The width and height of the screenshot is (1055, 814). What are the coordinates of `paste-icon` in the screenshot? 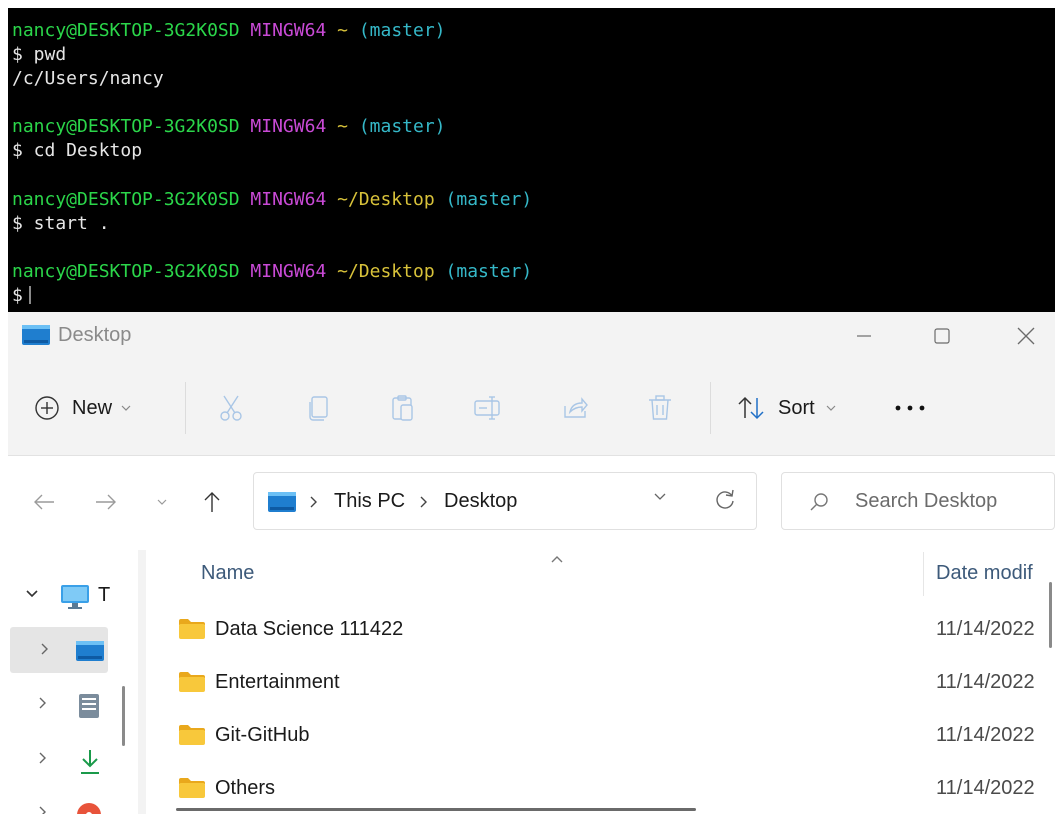 It's located at (402, 408).